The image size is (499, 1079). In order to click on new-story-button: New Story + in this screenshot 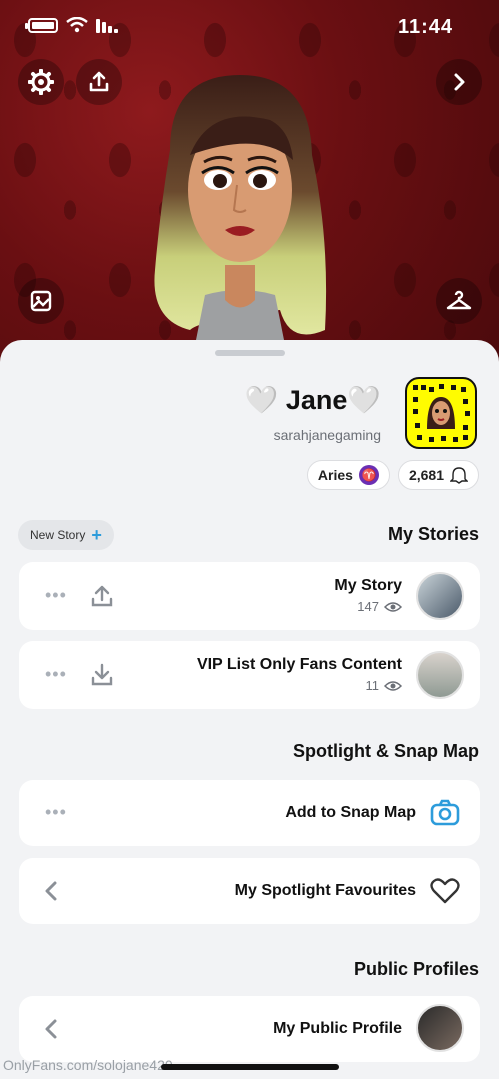, I will do `click(66, 535)`.